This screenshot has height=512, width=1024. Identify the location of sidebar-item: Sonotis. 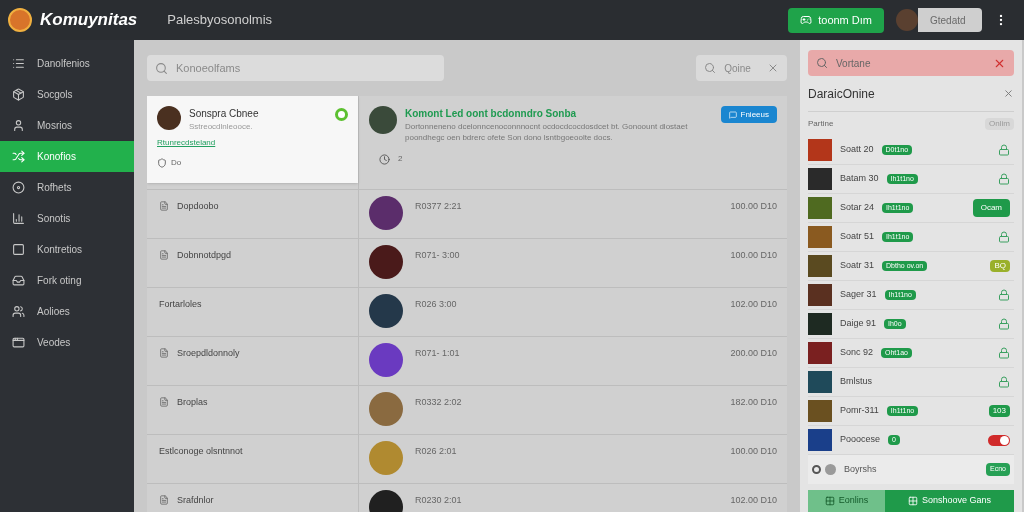
(67, 218).